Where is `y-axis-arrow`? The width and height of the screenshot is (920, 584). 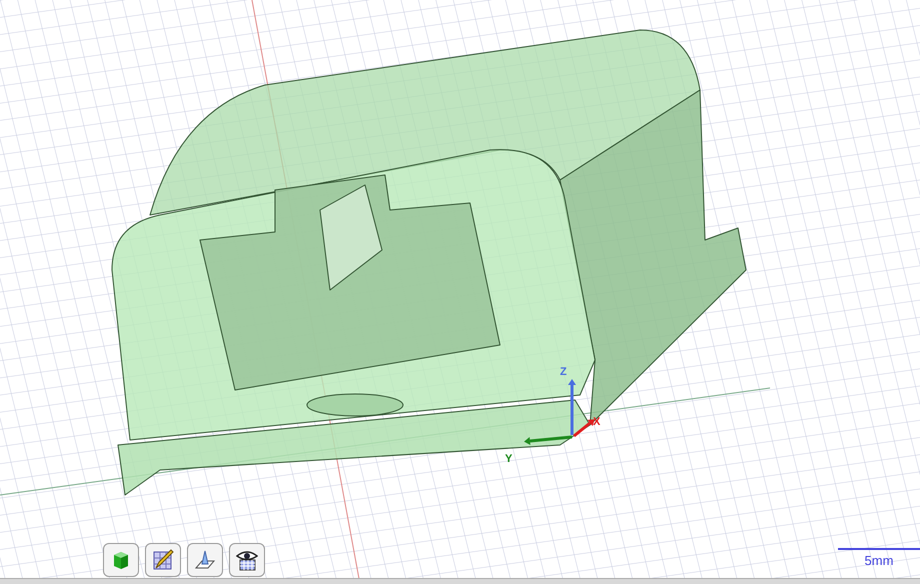 y-axis-arrow is located at coordinates (548, 440).